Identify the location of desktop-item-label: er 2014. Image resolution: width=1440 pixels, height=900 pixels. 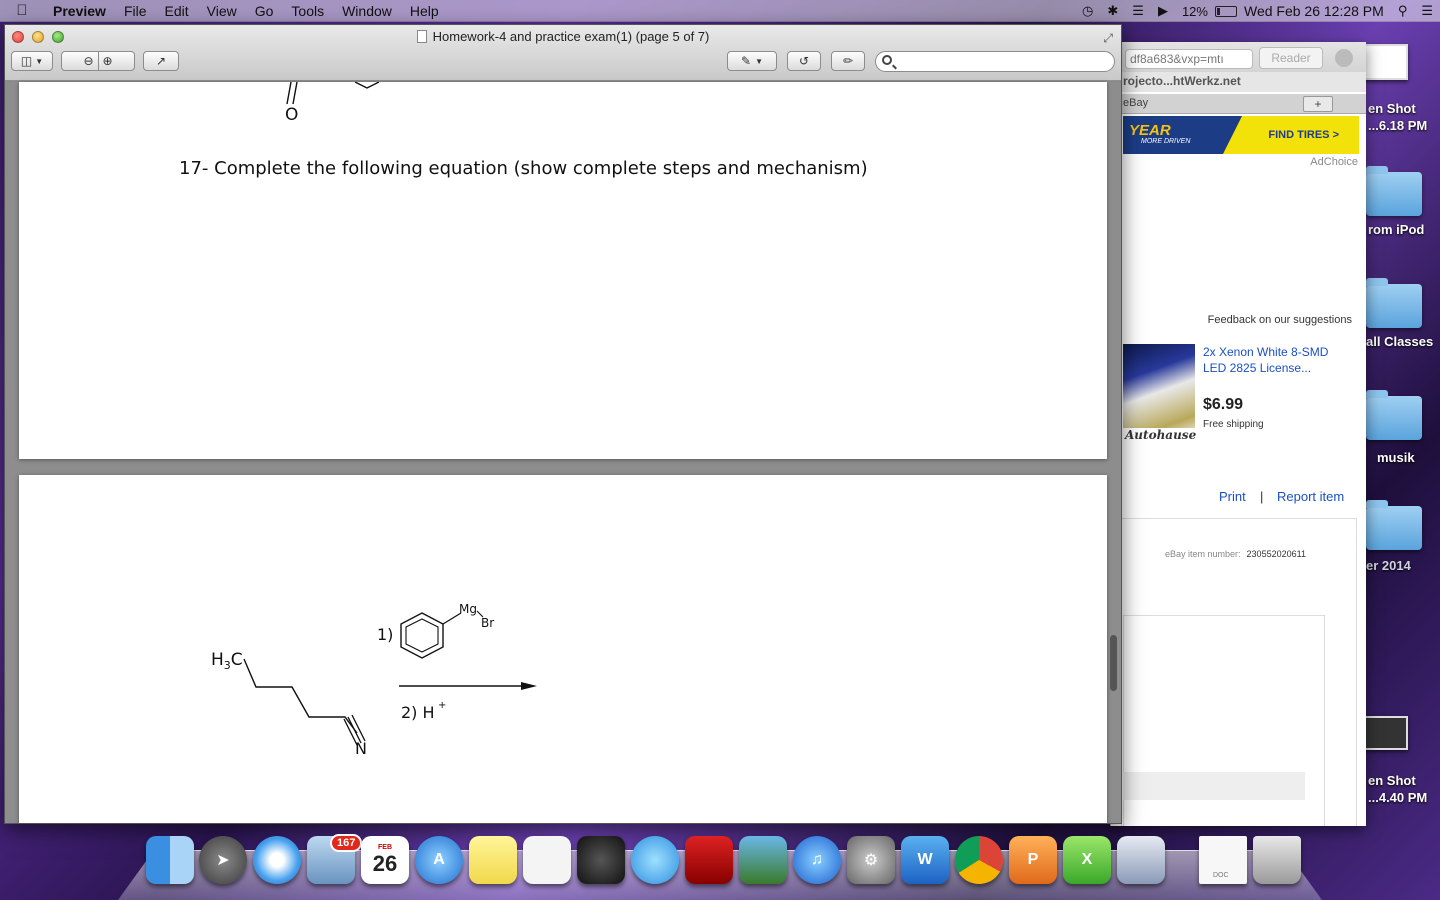
(1388, 565).